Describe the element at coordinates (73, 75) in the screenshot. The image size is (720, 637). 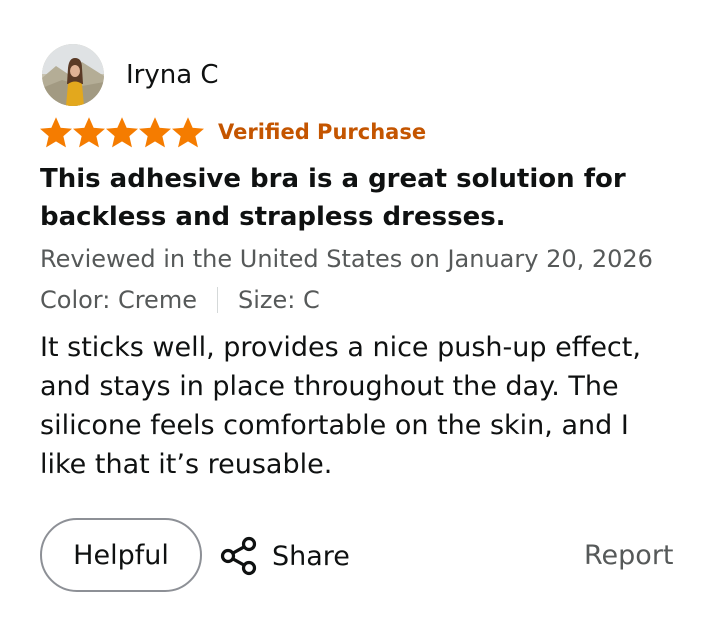
I see `avatar` at that location.